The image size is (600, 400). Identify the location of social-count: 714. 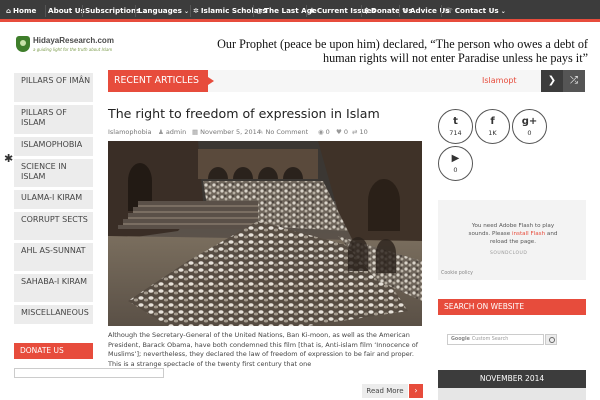
(455, 133).